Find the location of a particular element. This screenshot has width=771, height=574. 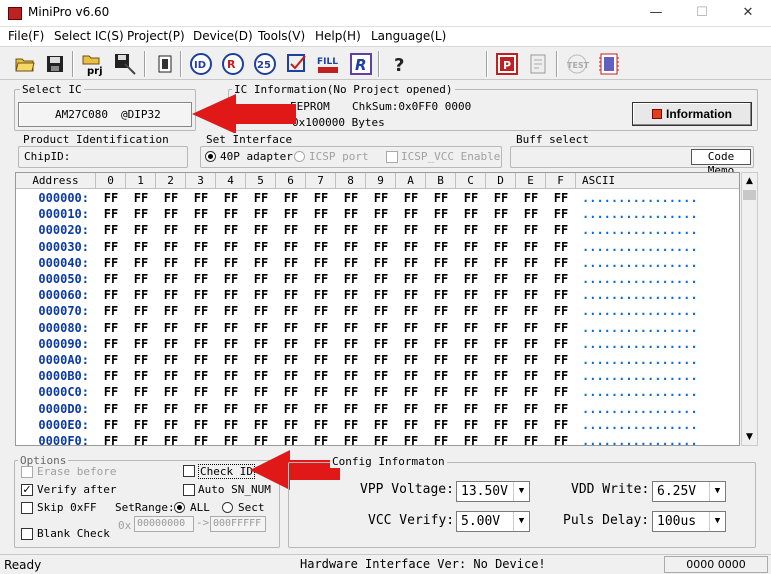

production-icon: P is located at coordinates (507, 64).